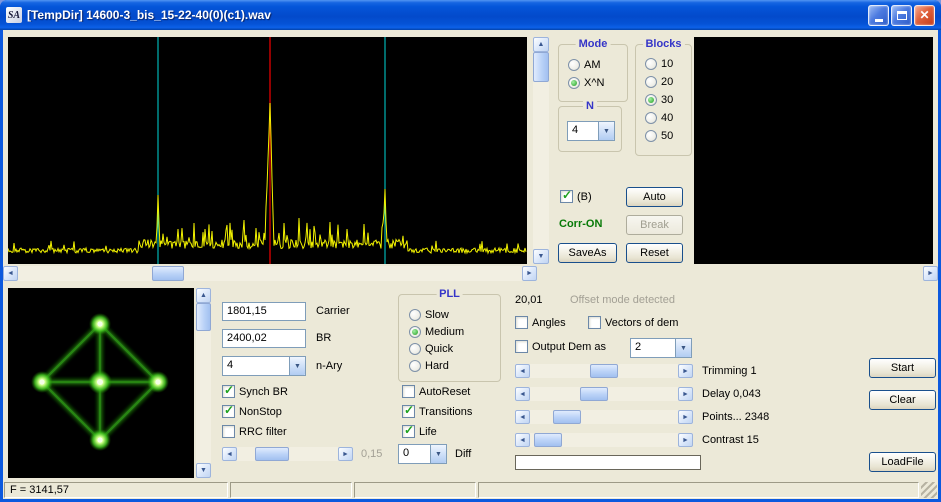 The width and height of the screenshot is (941, 502). What do you see at coordinates (445, 332) in the screenshot?
I see `radio-pll-medium-label: Medium` at bounding box center [445, 332].